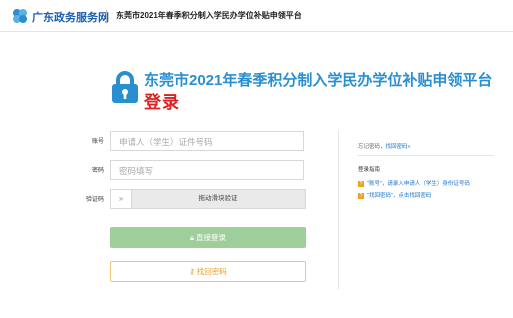  I want to click on forgot-link: 找回密码», so click(398, 147).